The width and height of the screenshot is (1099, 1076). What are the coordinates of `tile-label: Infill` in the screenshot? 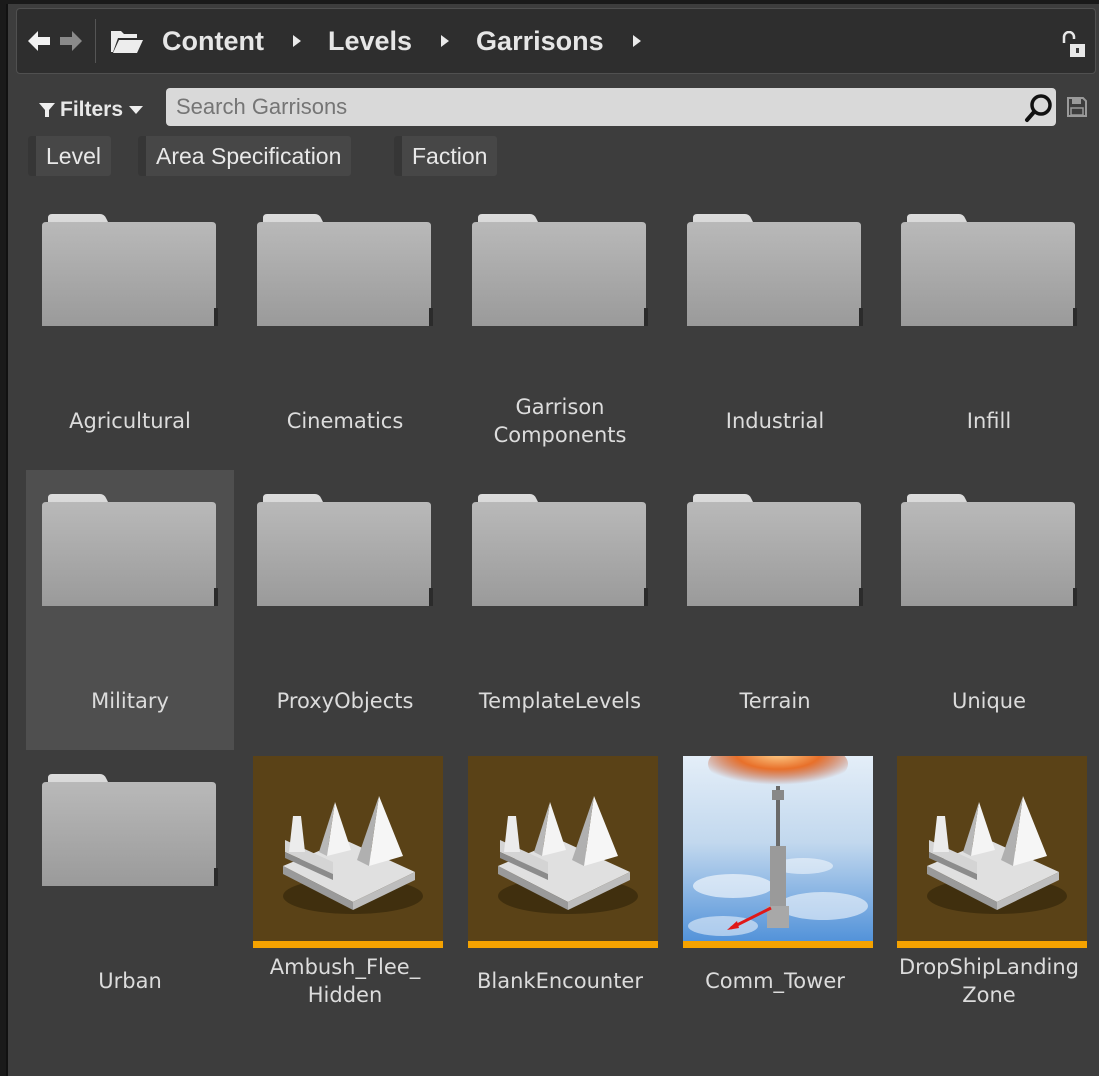 It's located at (989, 421).